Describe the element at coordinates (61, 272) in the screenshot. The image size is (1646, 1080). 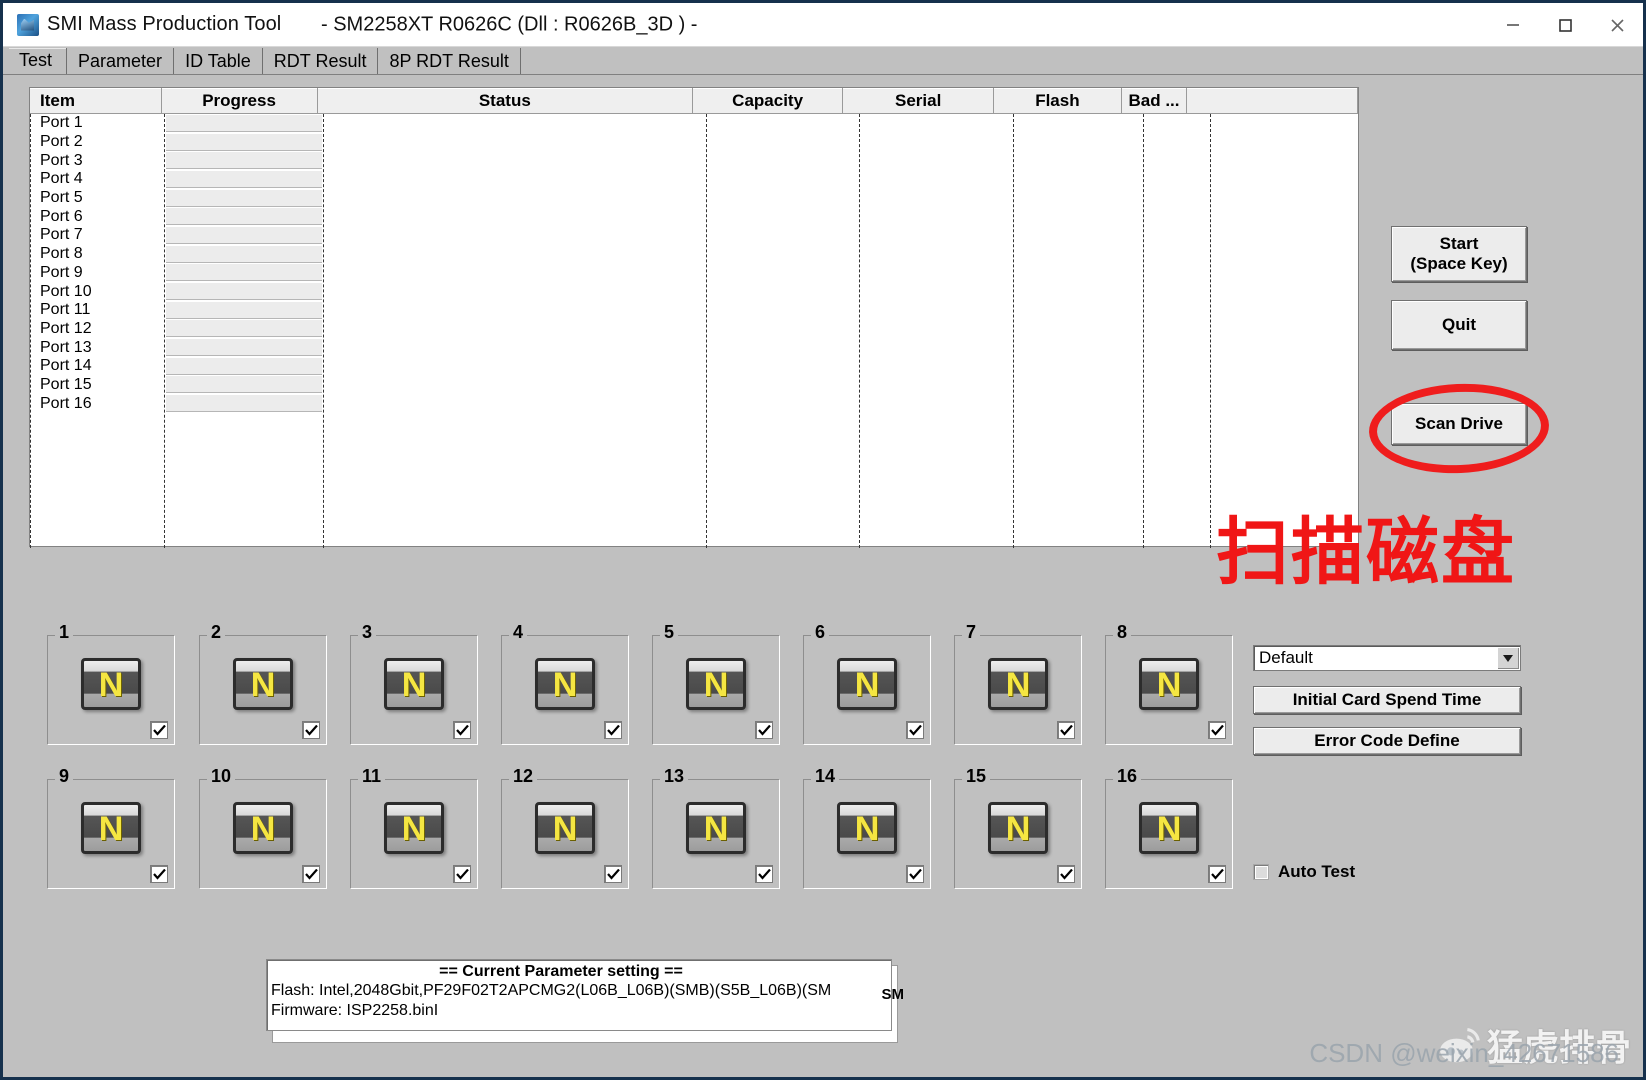
I see `port-name-cell: Port 9` at that location.